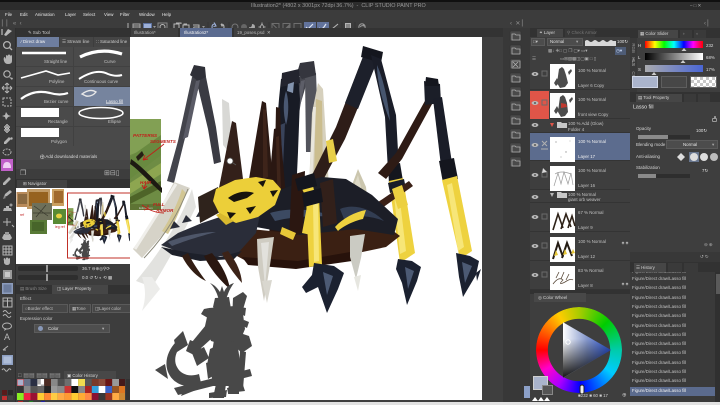  What do you see at coordinates (60, 227) in the screenshot?
I see `svg-text: leg ref` at bounding box center [60, 227].